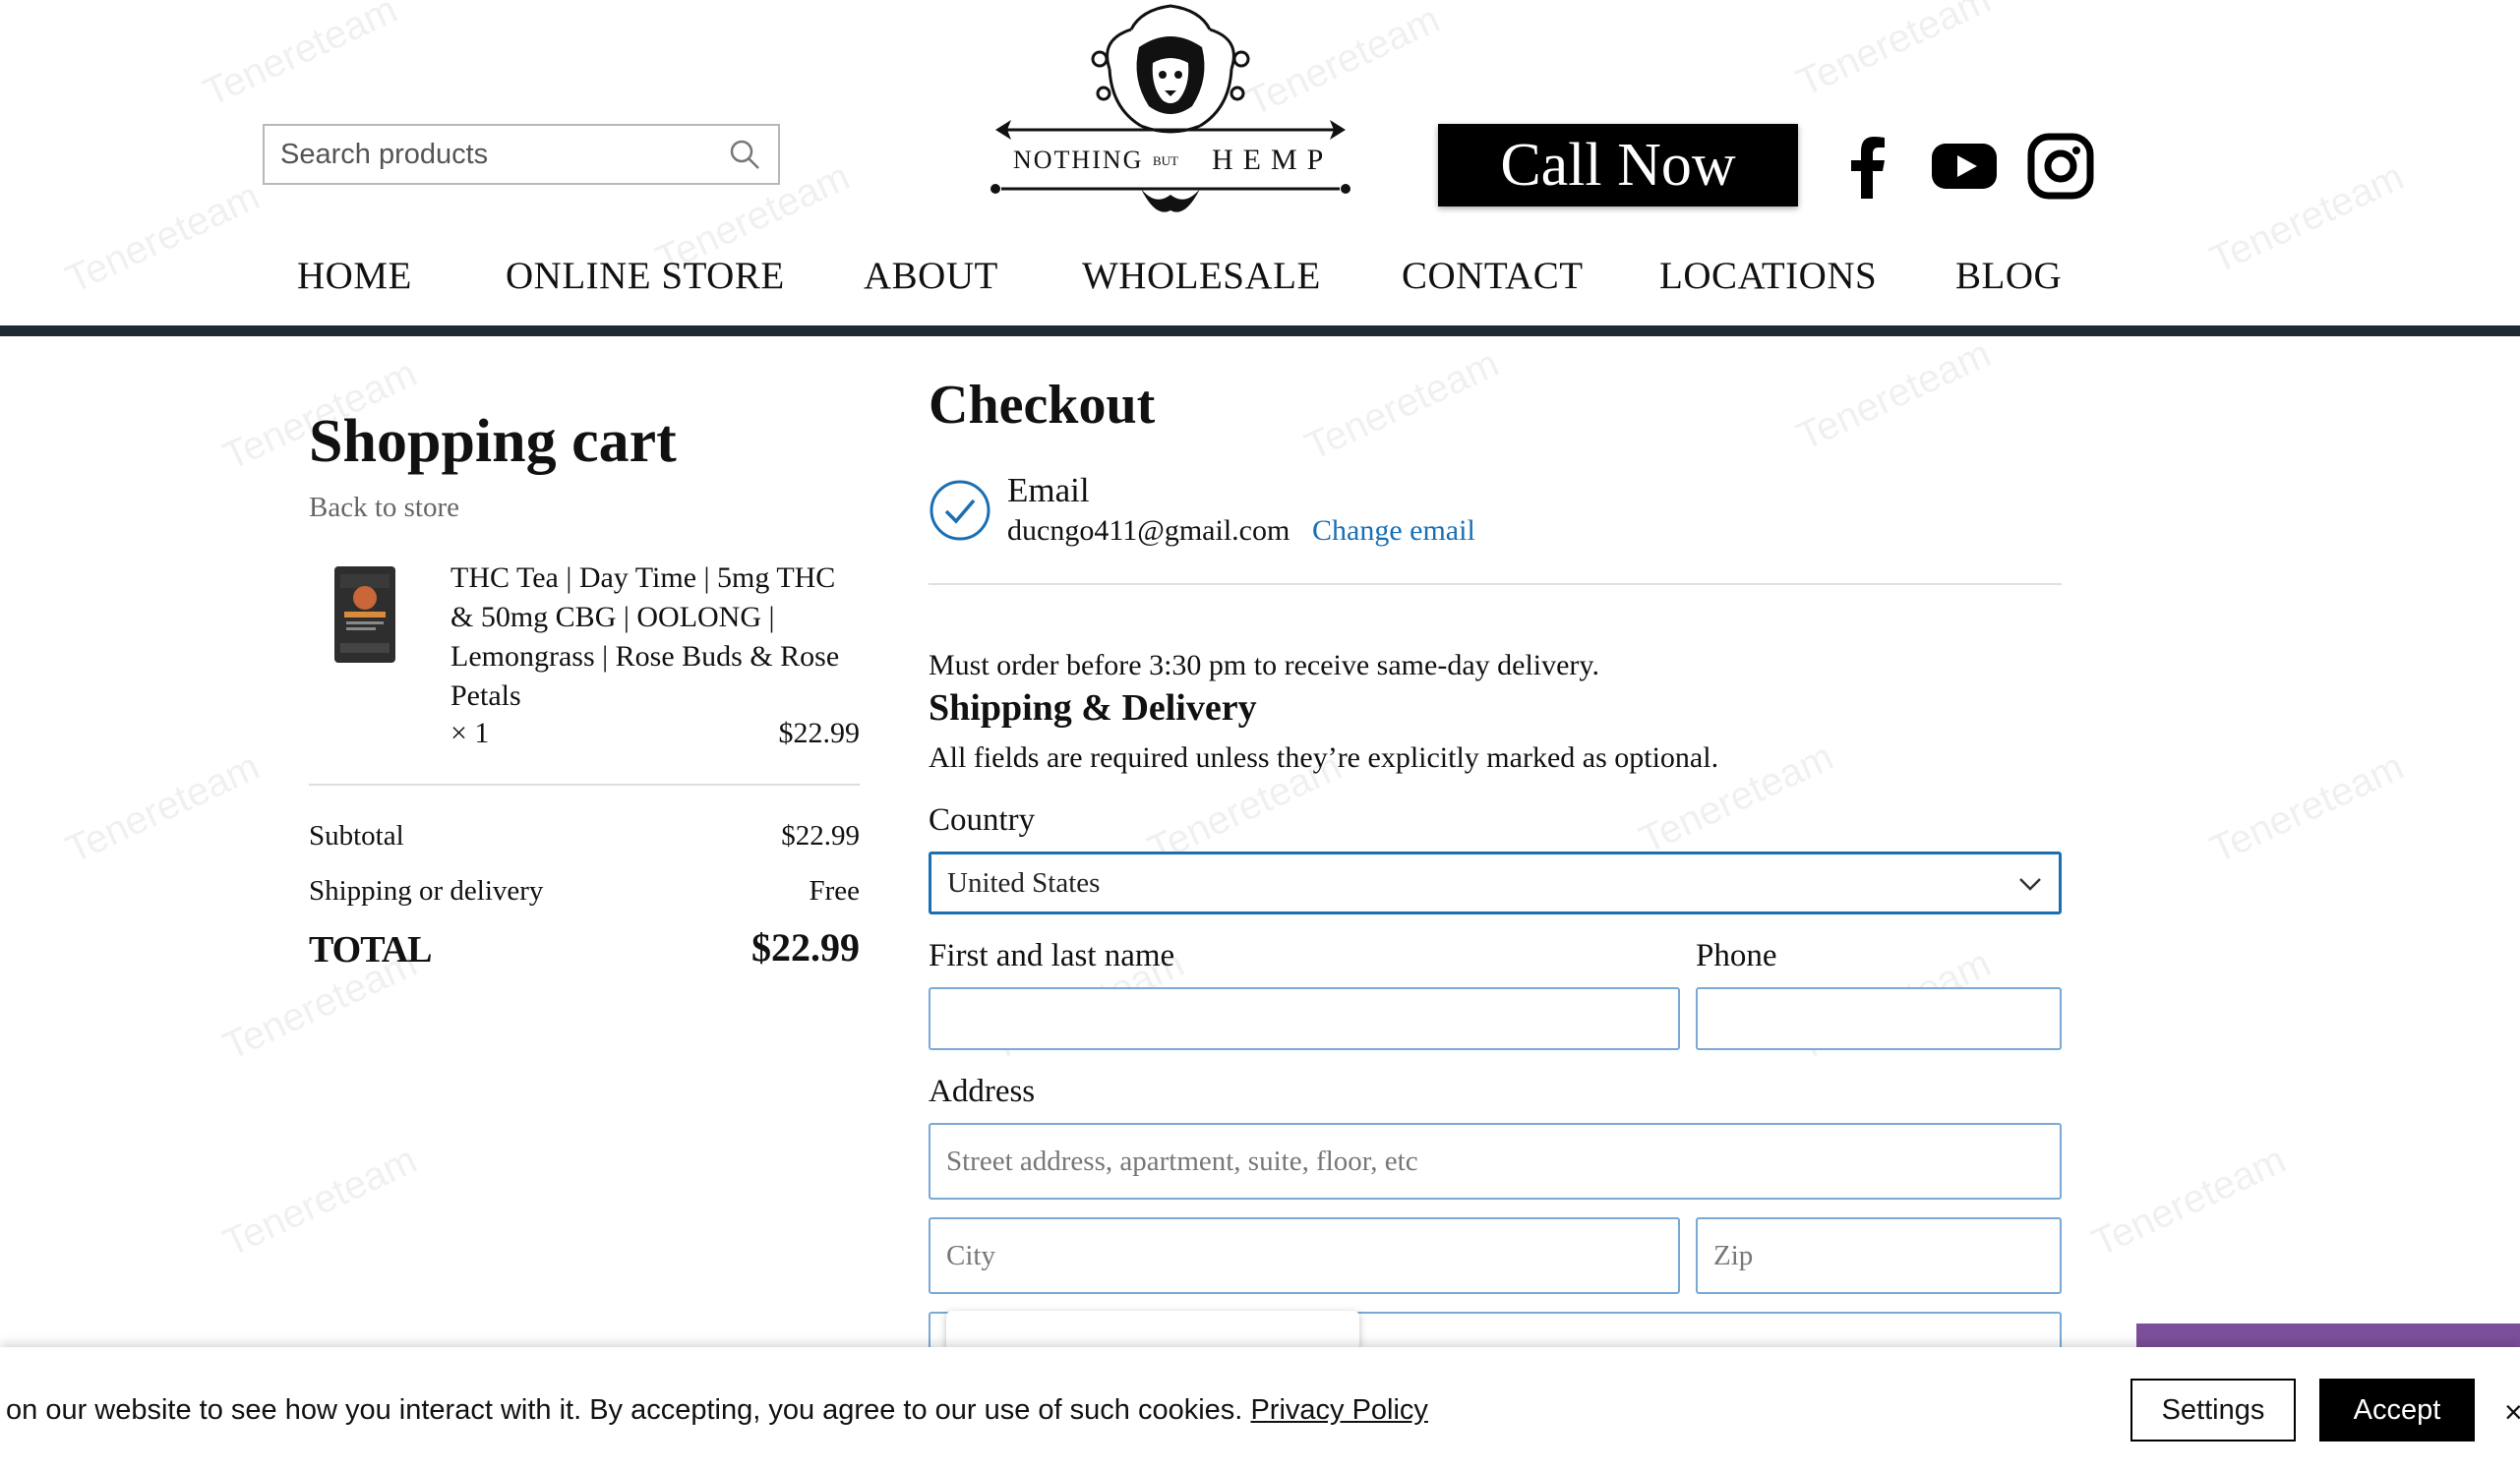 The height and width of the screenshot is (1471, 2520). Describe the element at coordinates (1393, 531) in the screenshot. I see `change-email-link: Change email` at that location.